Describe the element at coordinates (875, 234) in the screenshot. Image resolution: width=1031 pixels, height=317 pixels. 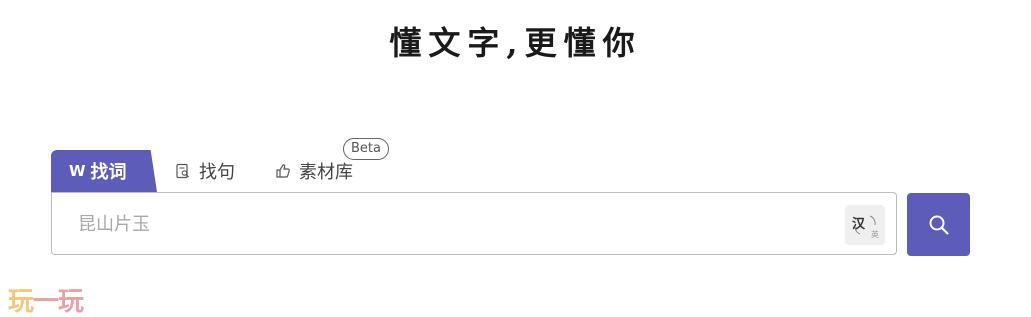
I see `english-label: 英` at that location.